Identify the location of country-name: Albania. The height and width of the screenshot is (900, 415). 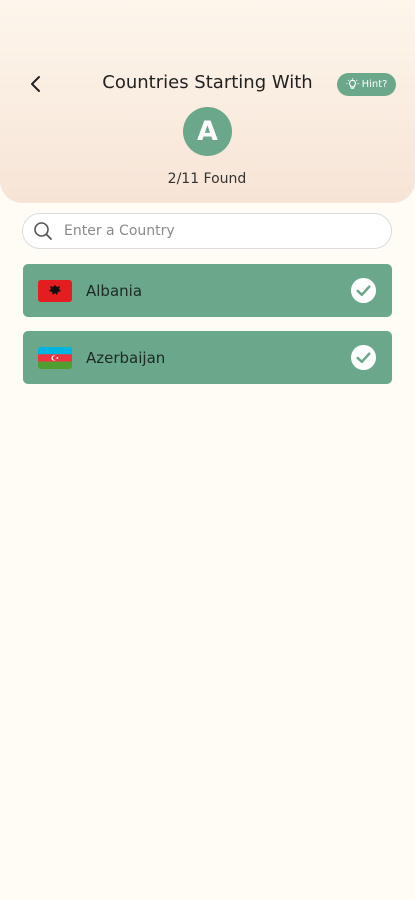
(114, 290).